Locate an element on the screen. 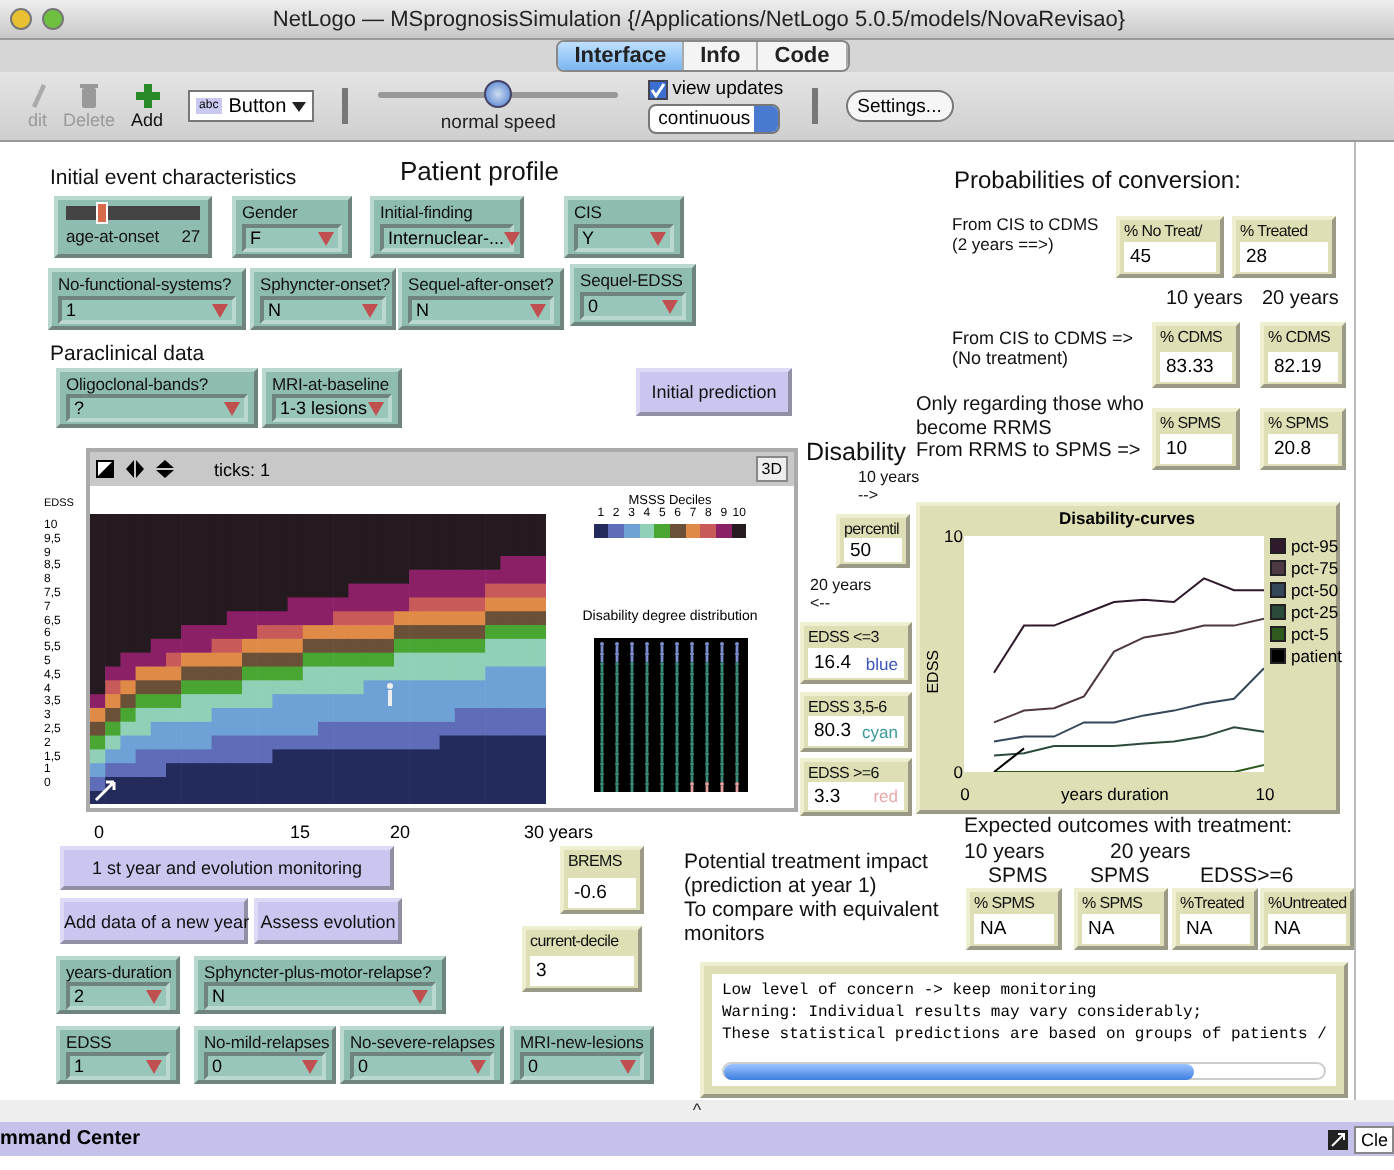 This screenshot has height=1170, width=1394. note-text: From CIS to CDMS (2 years ==>) is located at coordinates (1026, 236).